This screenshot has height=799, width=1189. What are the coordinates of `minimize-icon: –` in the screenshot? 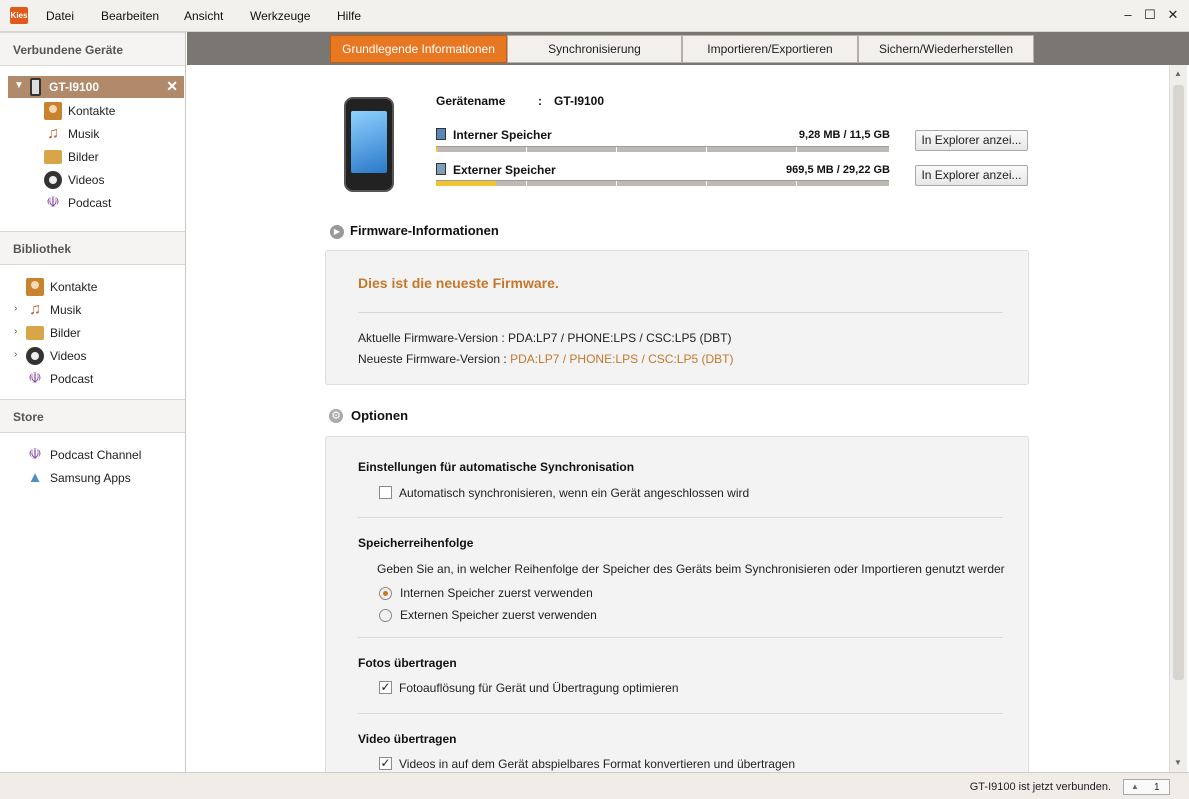 It's located at (1128, 15).